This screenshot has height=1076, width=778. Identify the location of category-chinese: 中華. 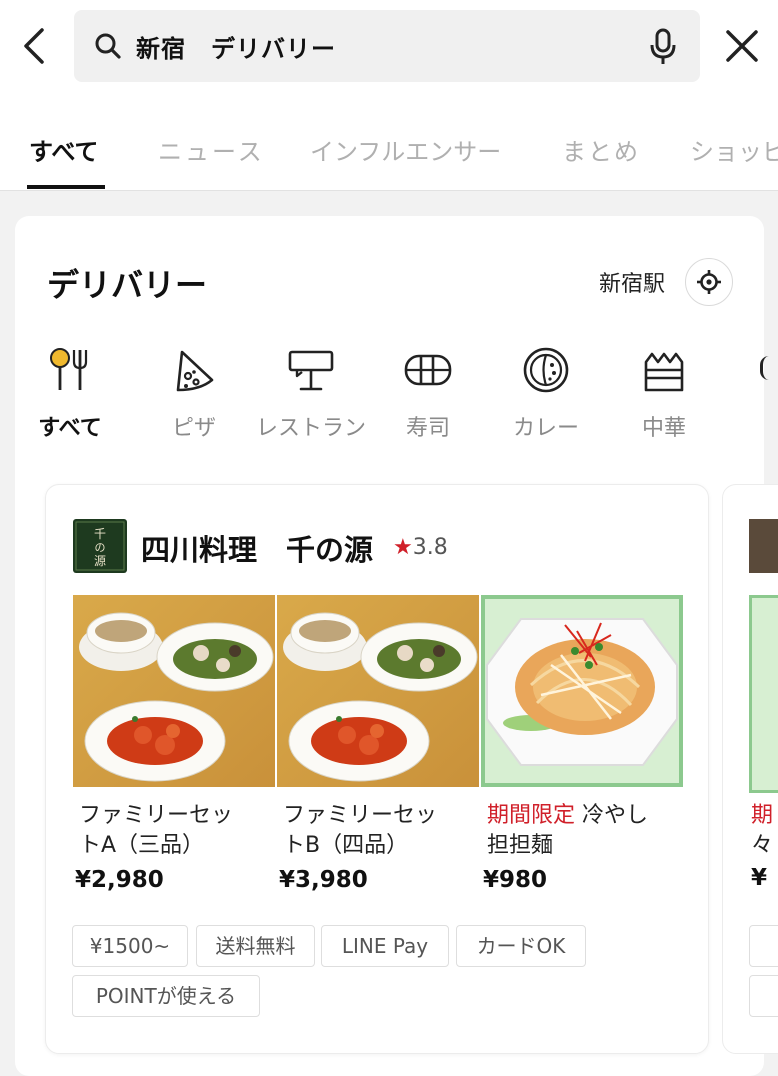
(664, 396).